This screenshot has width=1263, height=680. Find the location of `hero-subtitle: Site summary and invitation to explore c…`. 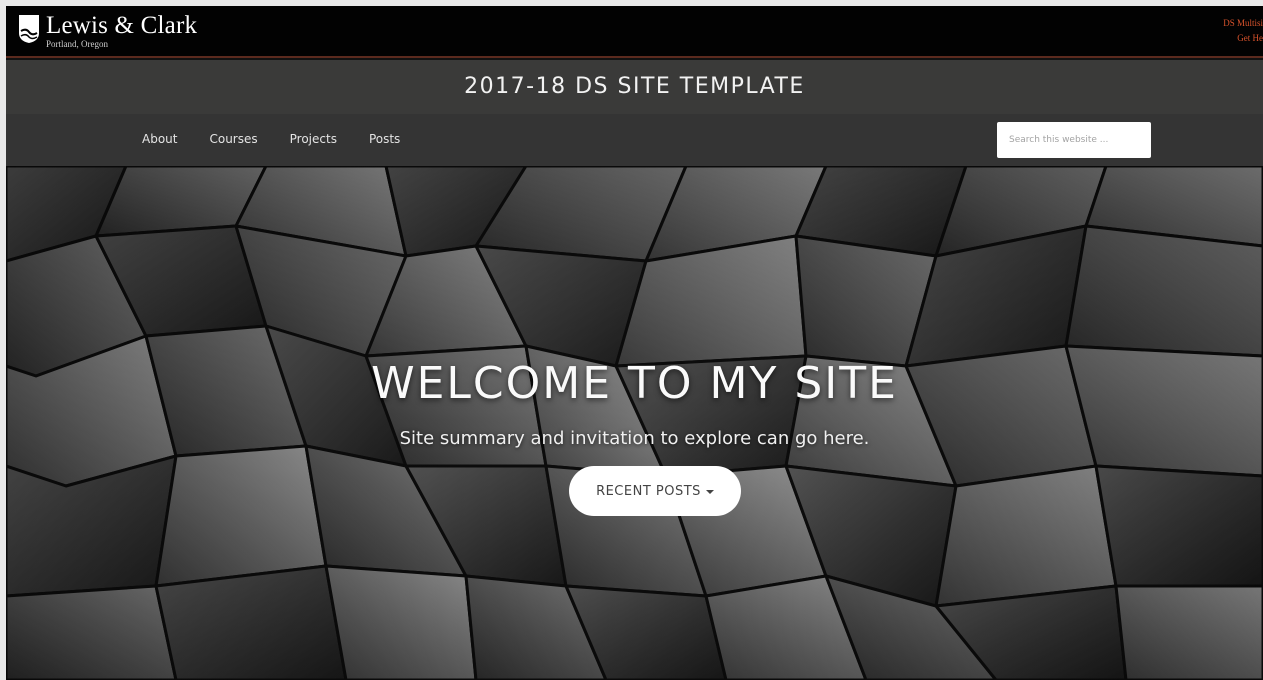

hero-subtitle: Site summary and invitation to explore c… is located at coordinates (634, 438).